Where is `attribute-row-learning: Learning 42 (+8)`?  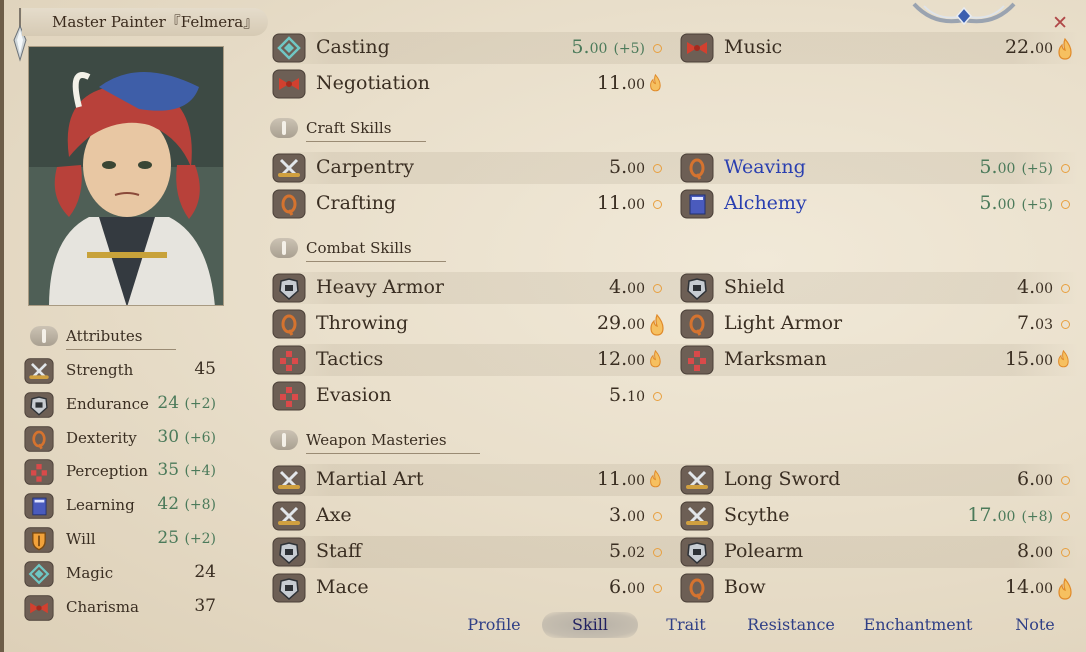
attribute-row-learning: Learning 42 (+8) is located at coordinates (120, 506).